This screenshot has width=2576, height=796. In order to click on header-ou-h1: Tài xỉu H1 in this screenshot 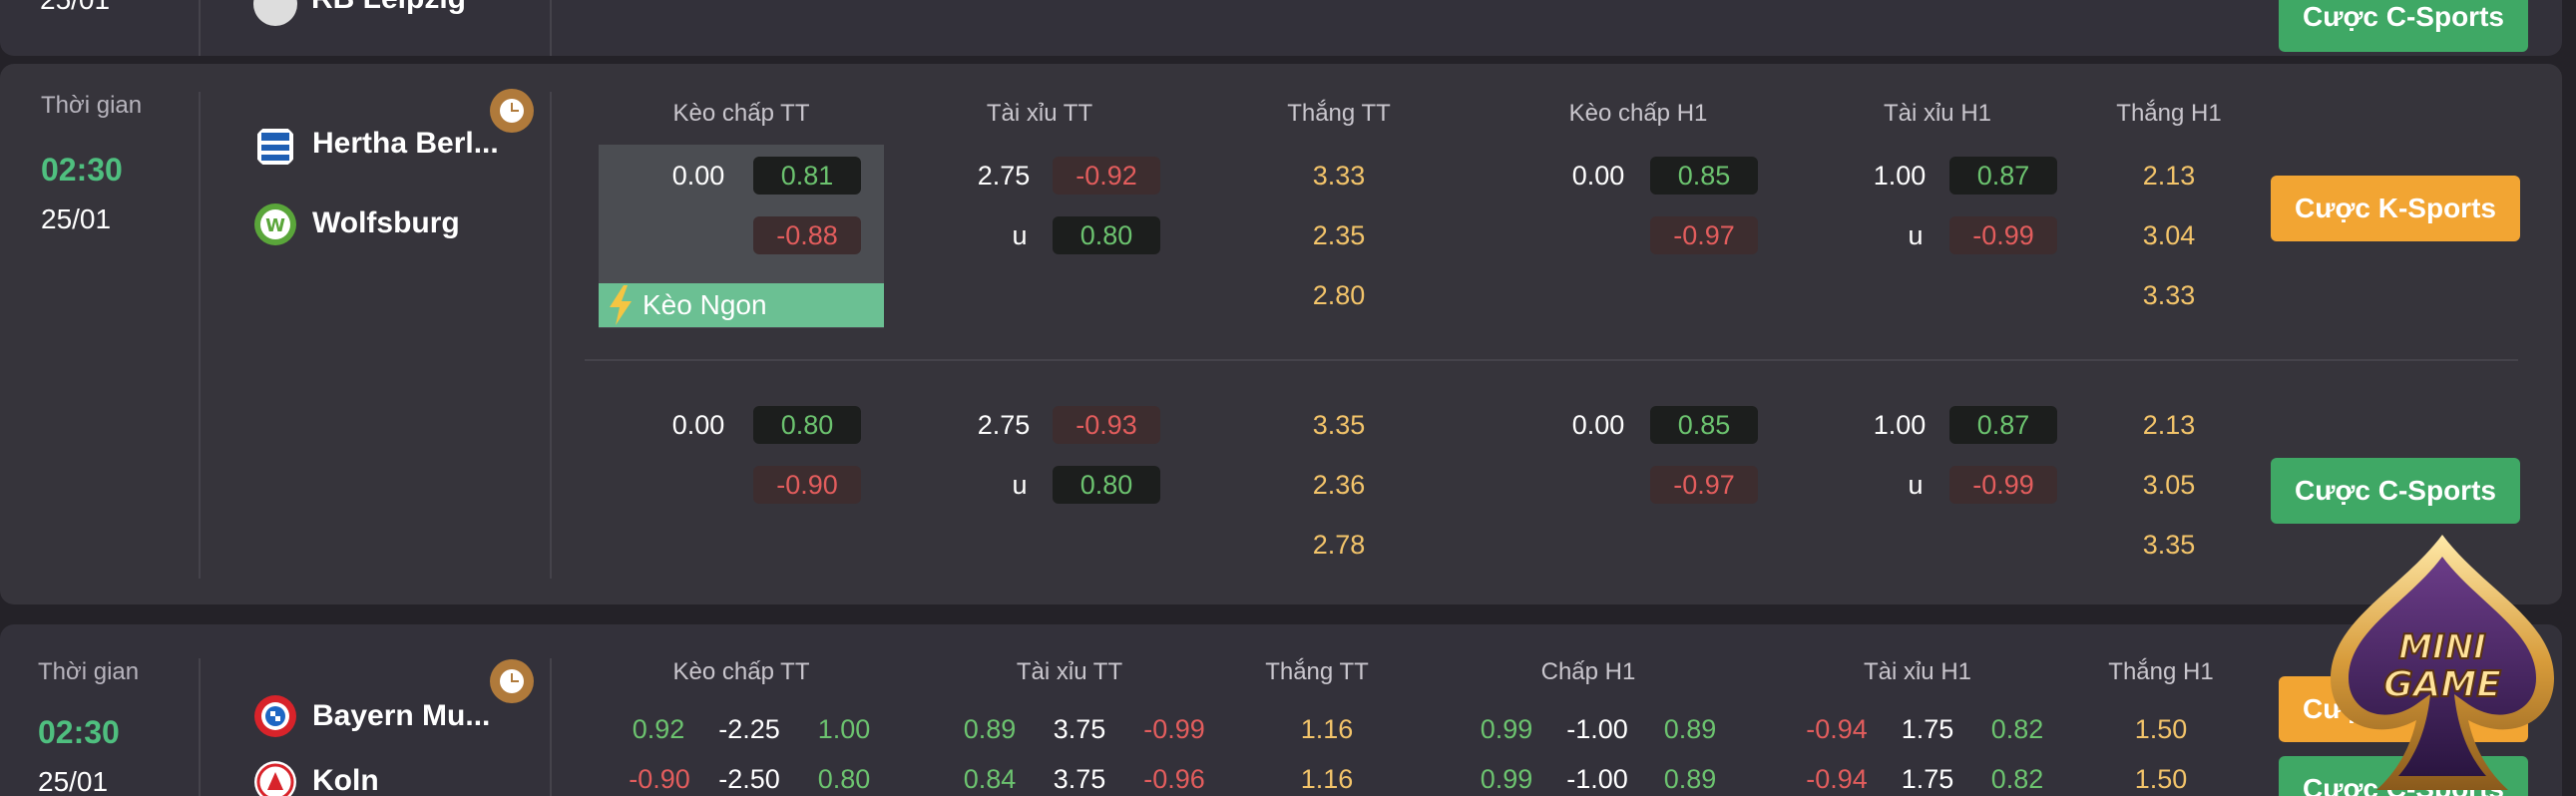, I will do `click(1917, 671)`.